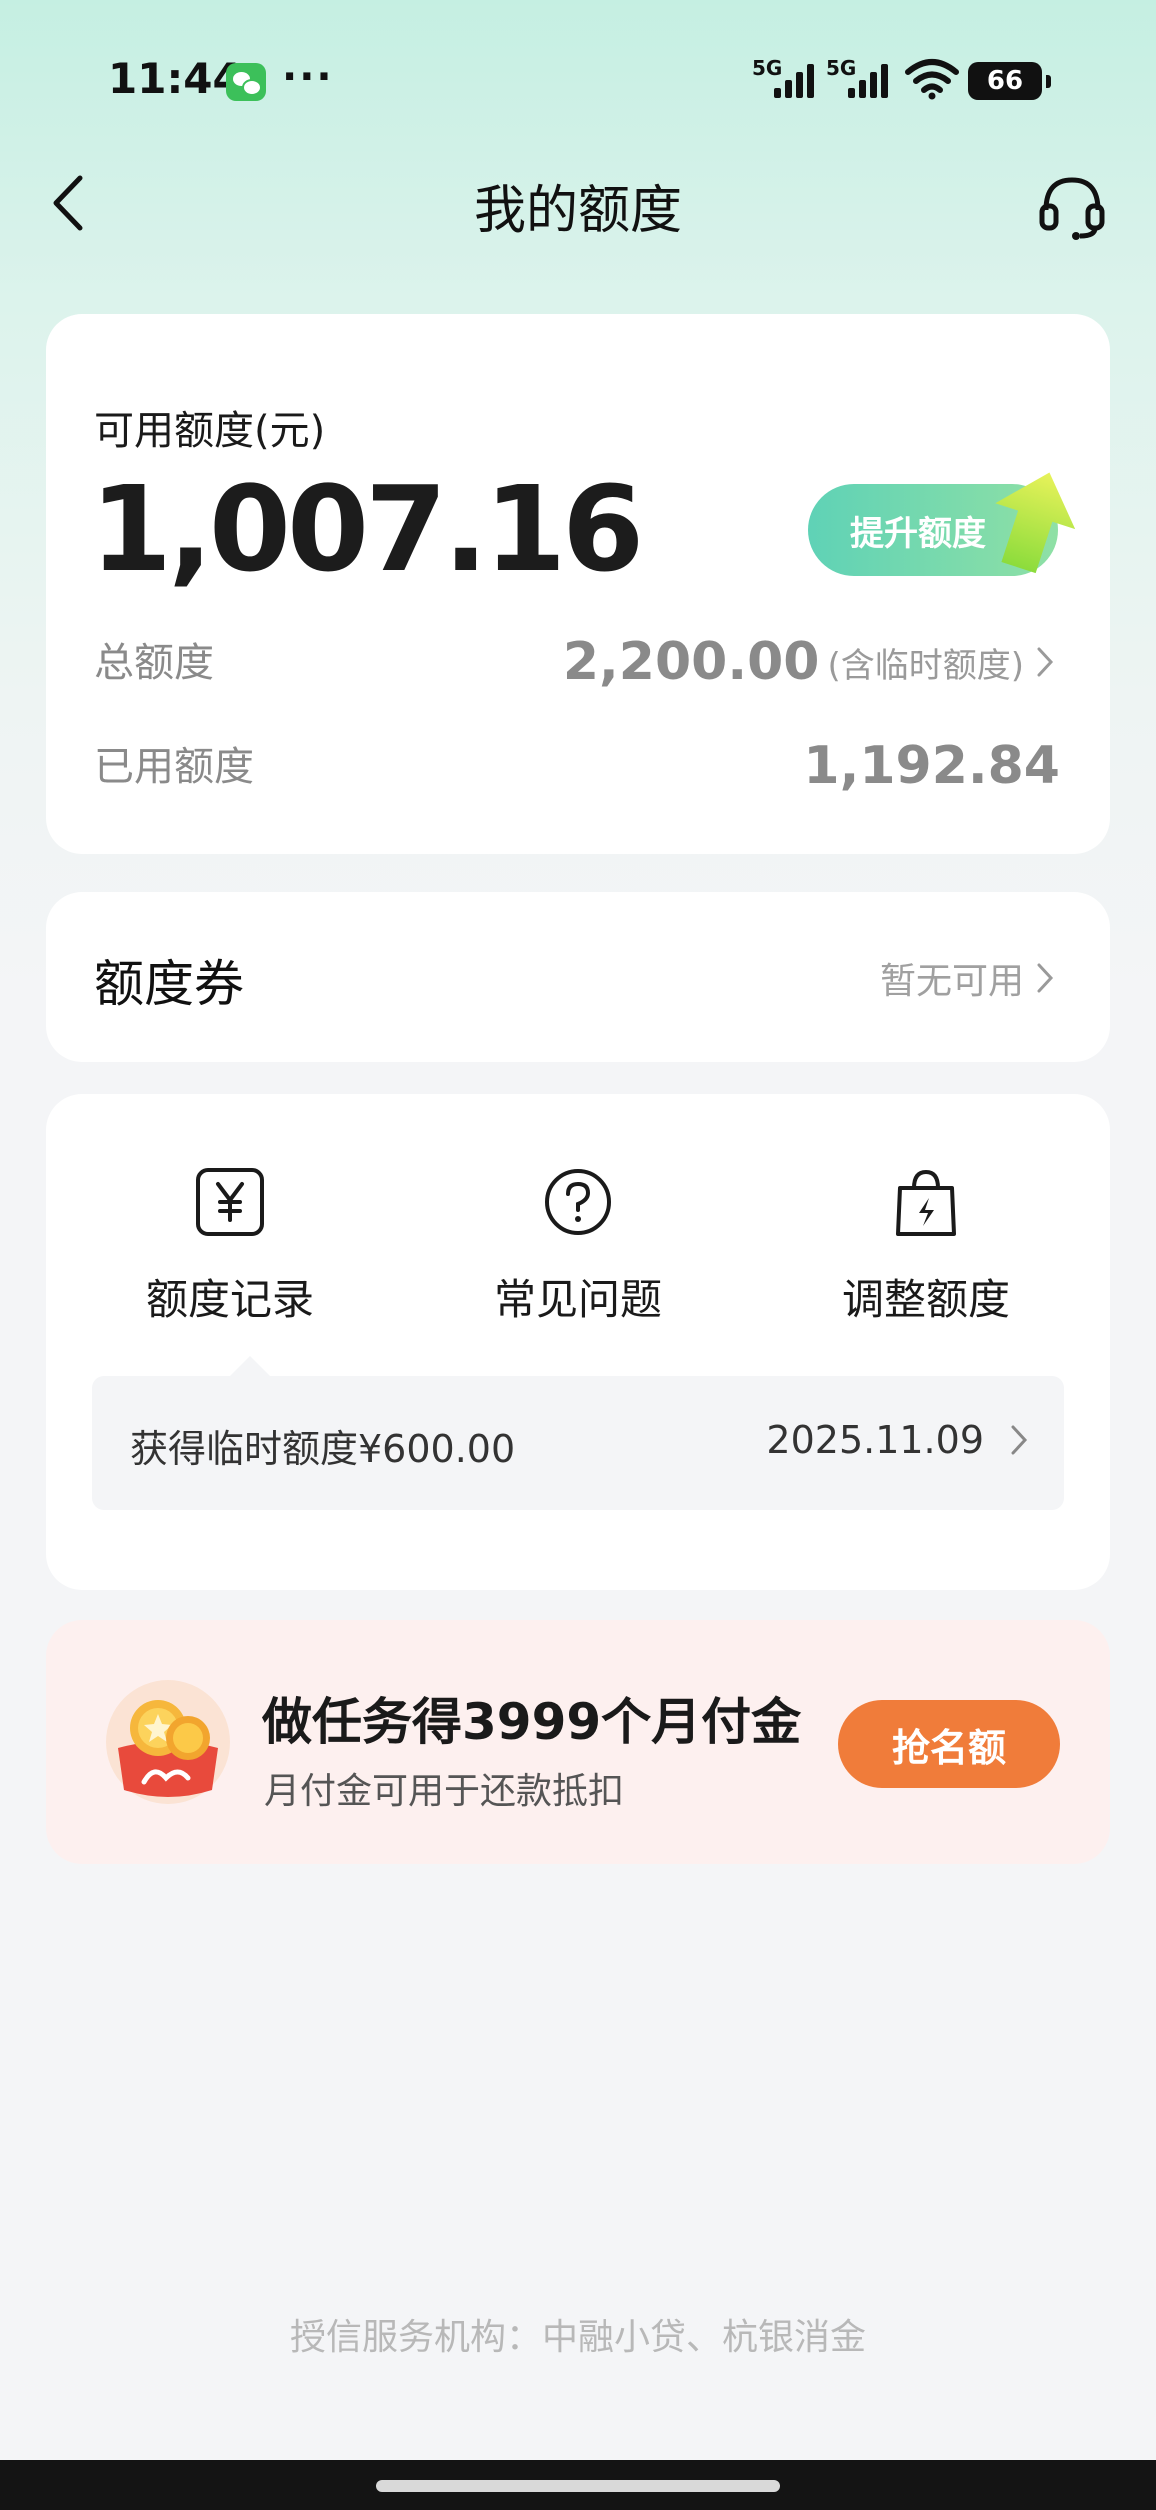 The height and width of the screenshot is (2510, 1156). I want to click on total-limit-row: 2,200.00 (含临时额度), so click(808, 662).